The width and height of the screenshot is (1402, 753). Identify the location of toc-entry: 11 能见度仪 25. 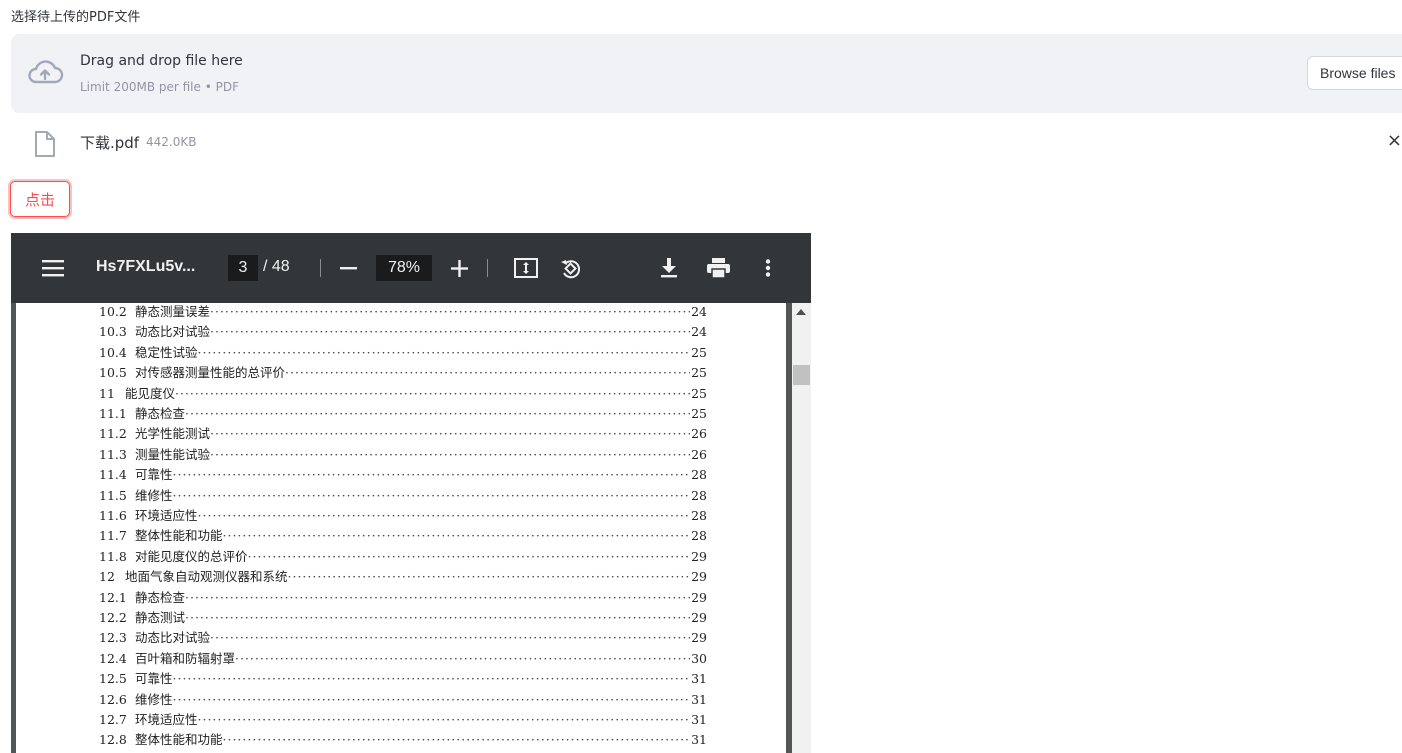
(403, 393).